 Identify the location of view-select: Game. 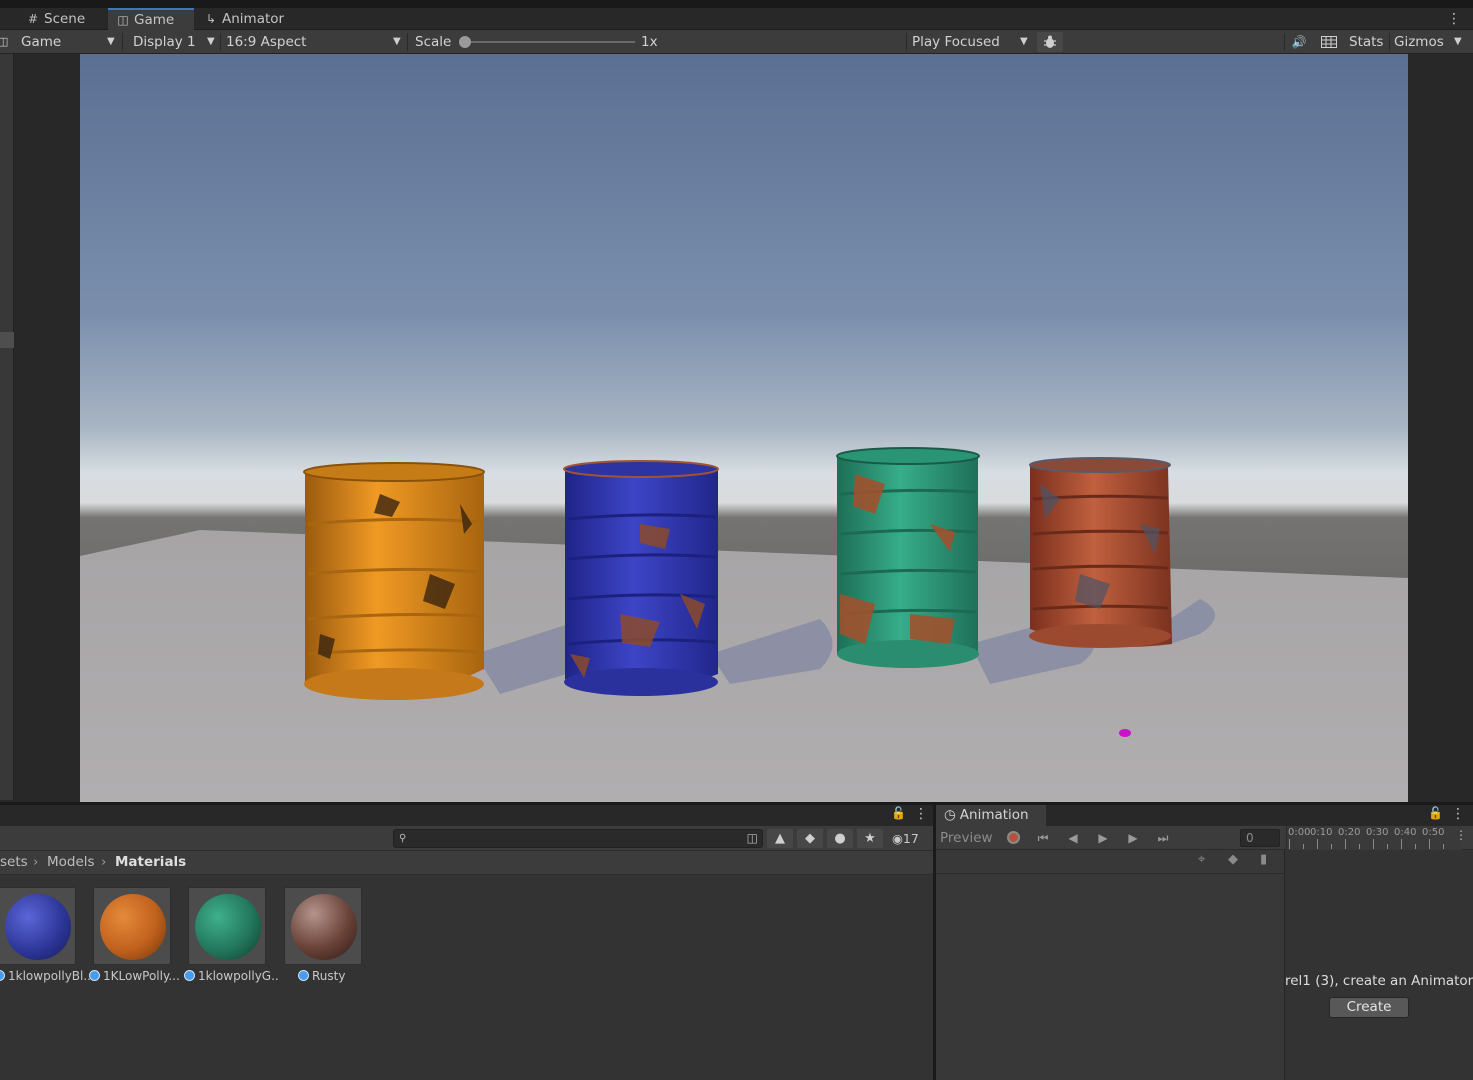
(41, 42).